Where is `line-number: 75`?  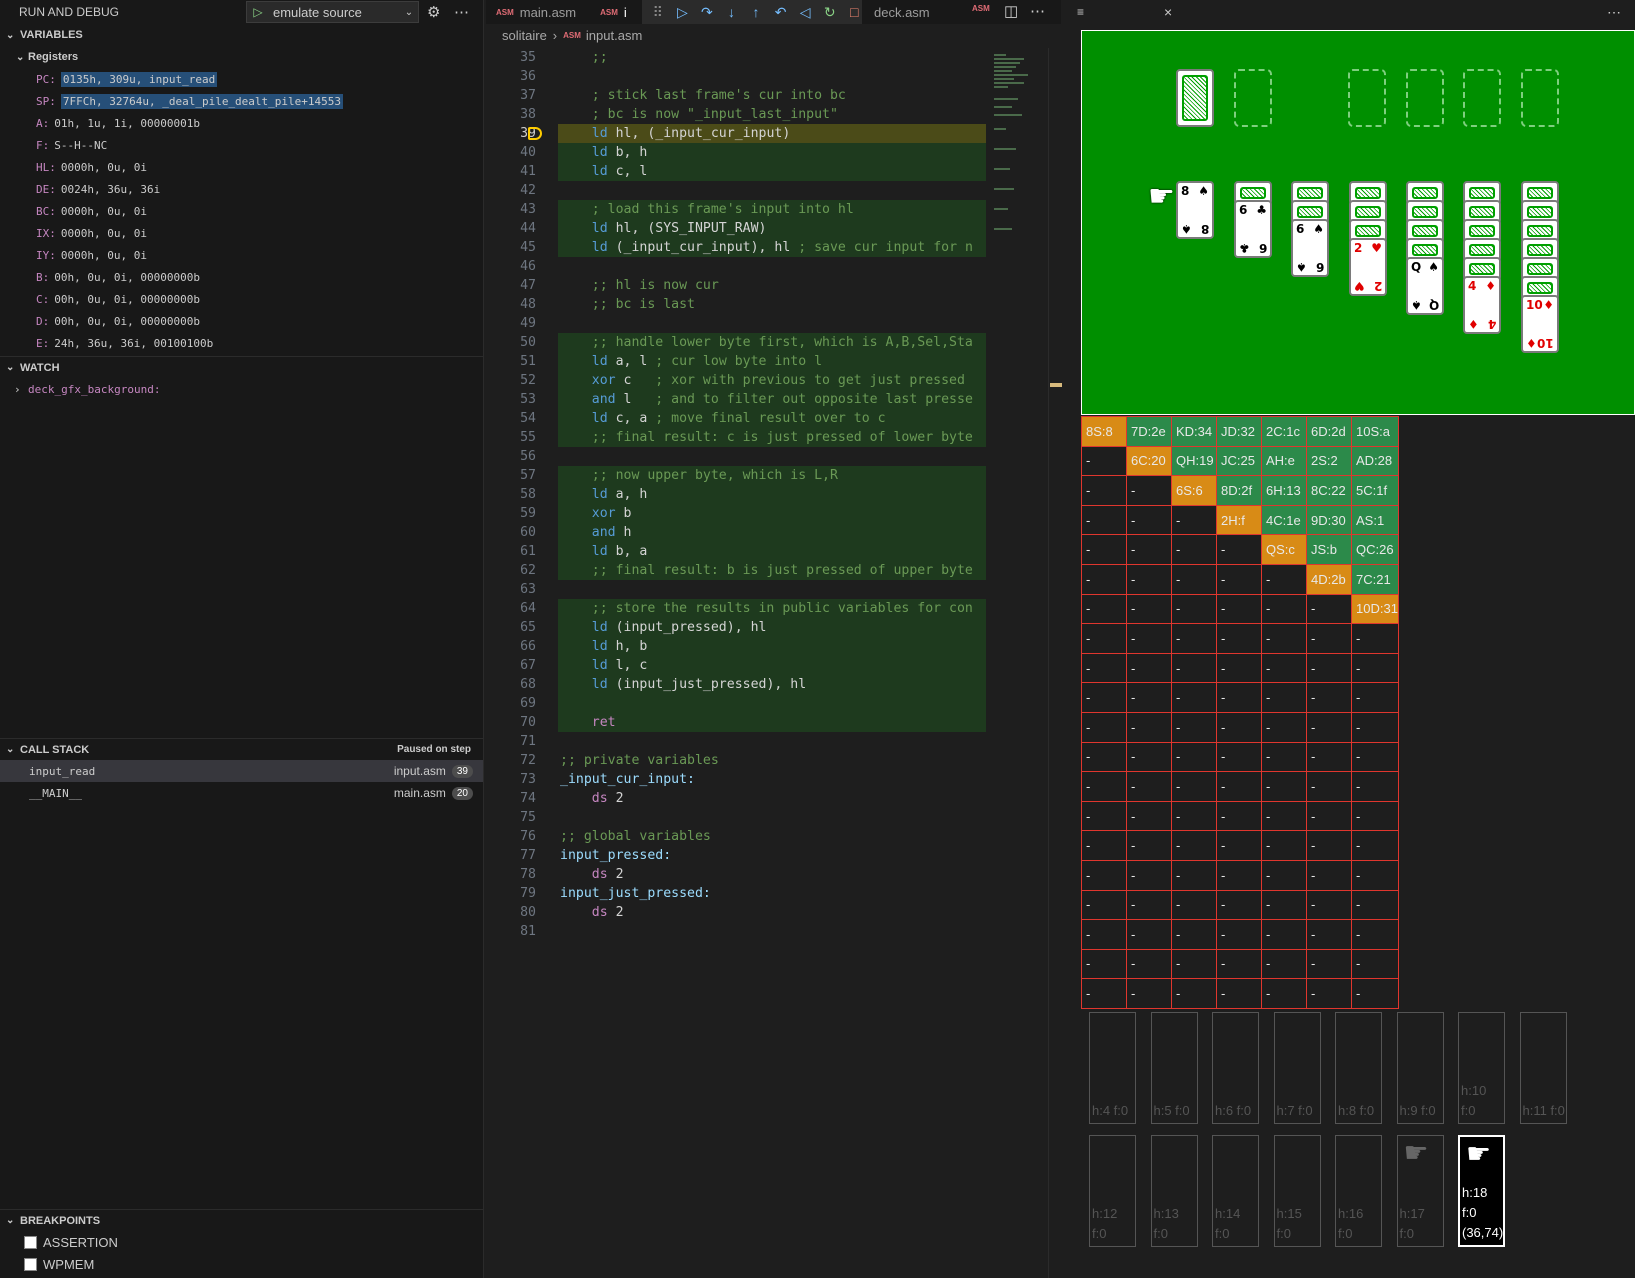 line-number: 75 is located at coordinates (513, 817).